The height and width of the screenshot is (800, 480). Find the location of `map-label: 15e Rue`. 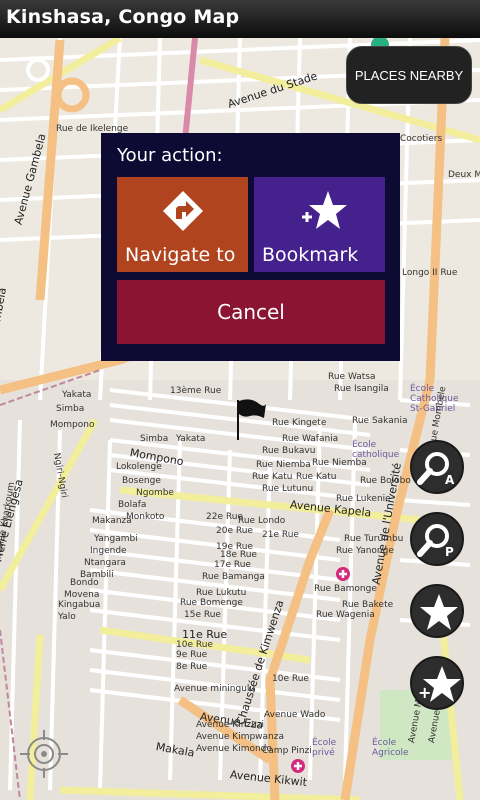

map-label: 15e Rue is located at coordinates (202, 615).